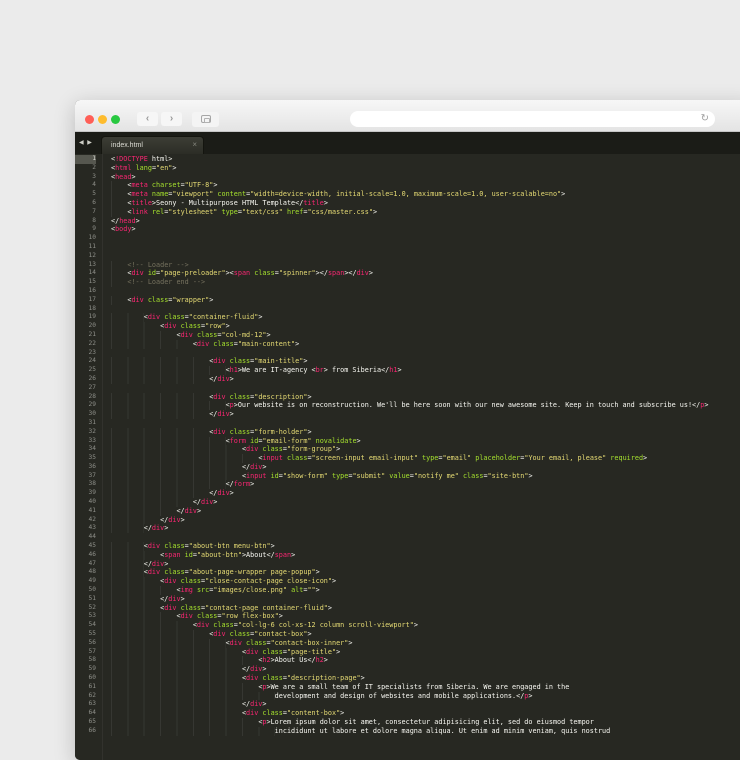 The height and width of the screenshot is (760, 740). I want to click on traffic-lights, so click(102, 119).